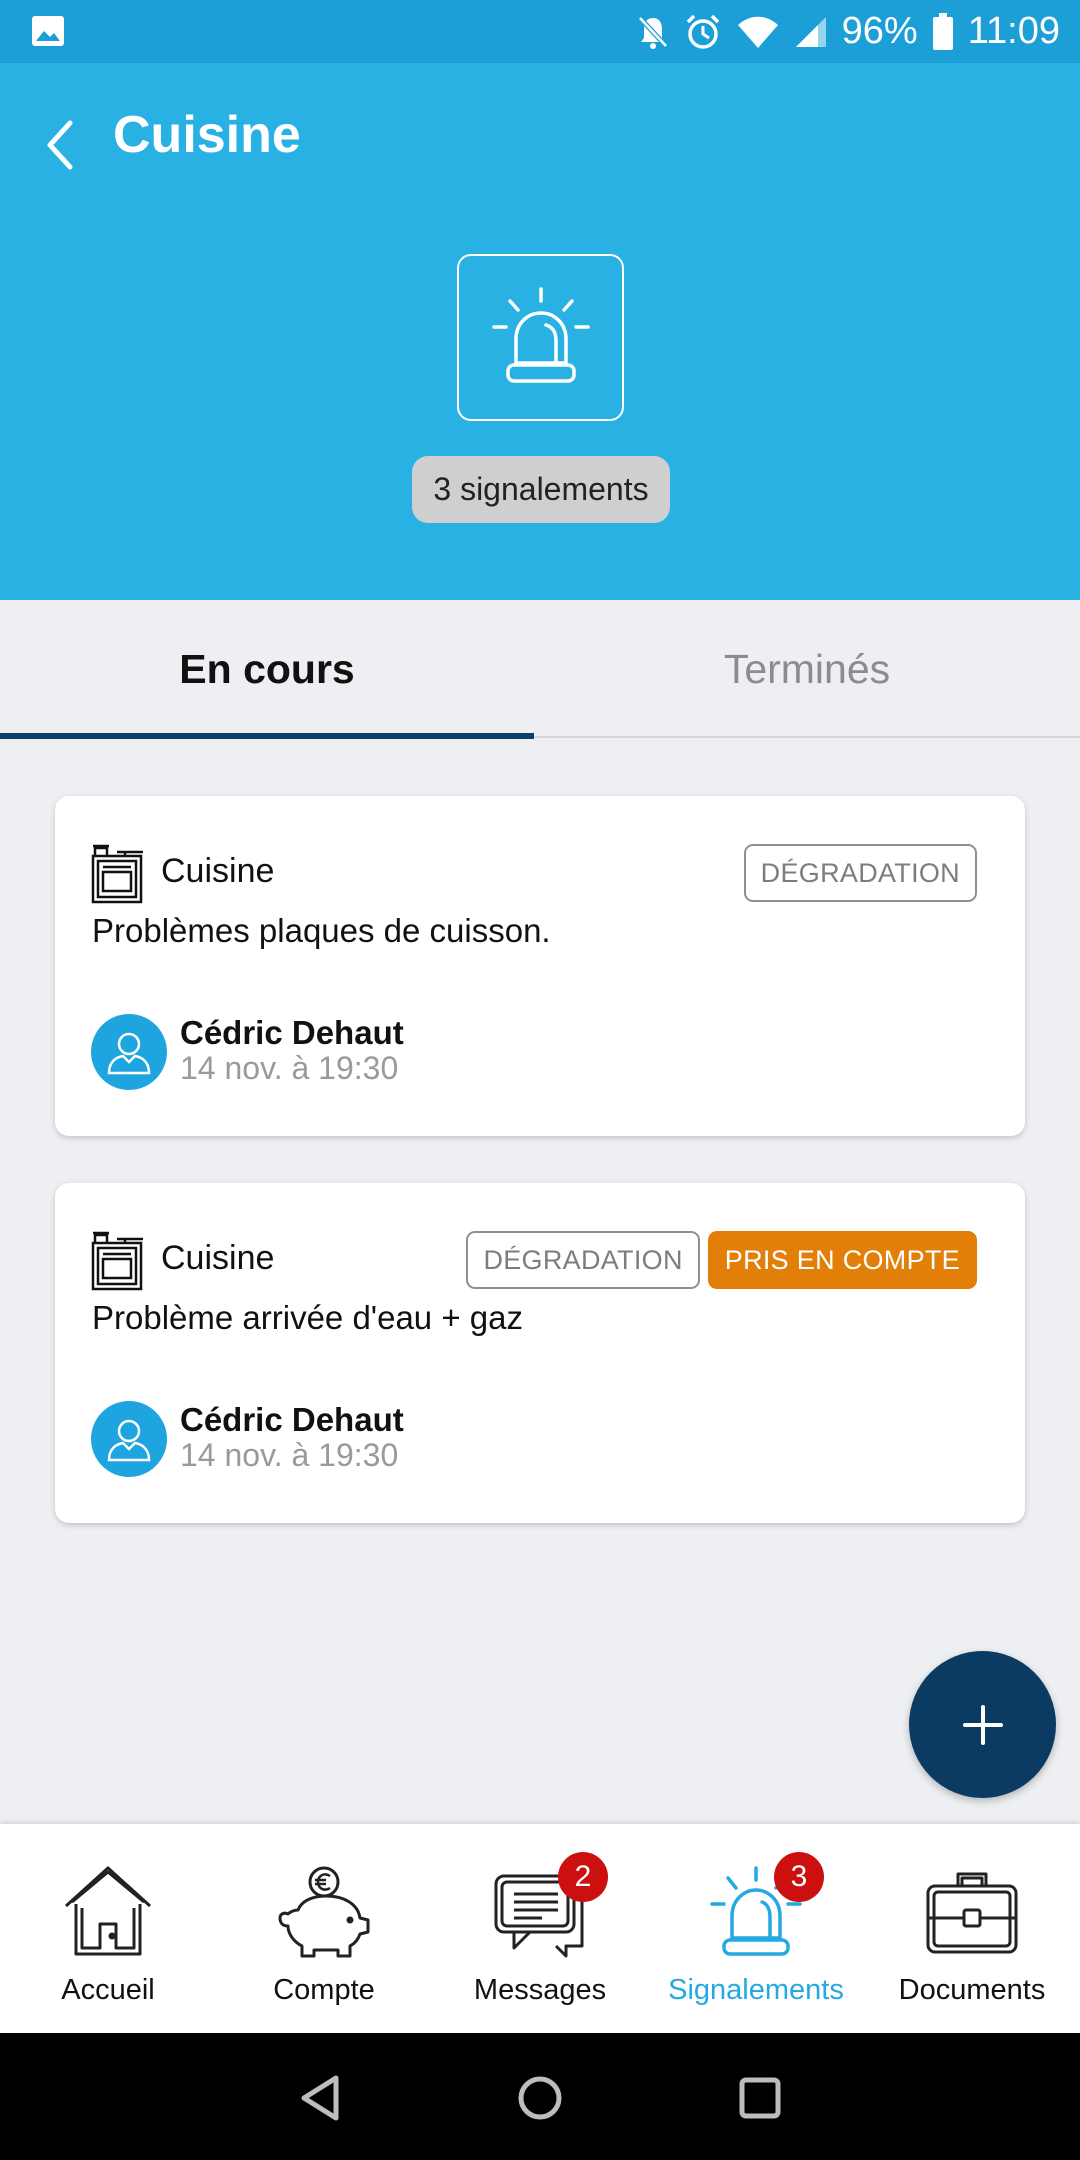 This screenshot has width=1080, height=2160. I want to click on status-bar: 96% 11:09, so click(540, 31).